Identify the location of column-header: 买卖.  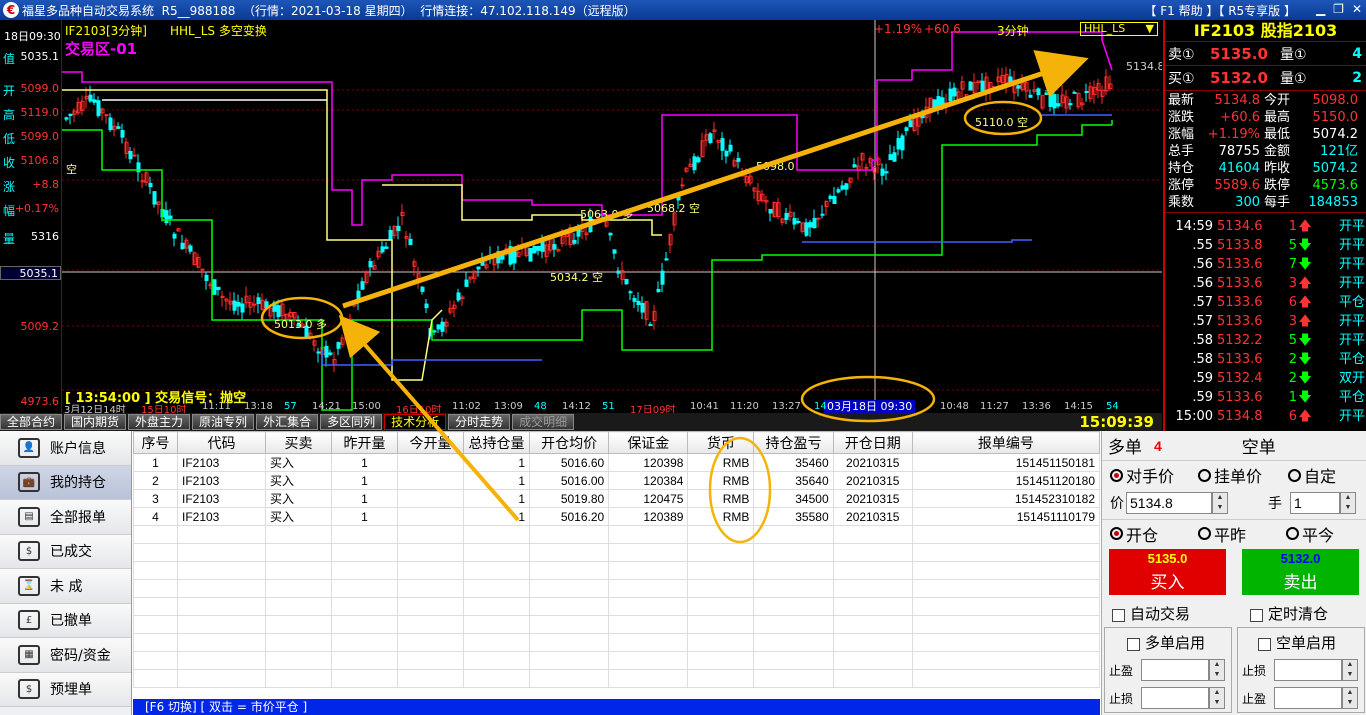
(299, 442).